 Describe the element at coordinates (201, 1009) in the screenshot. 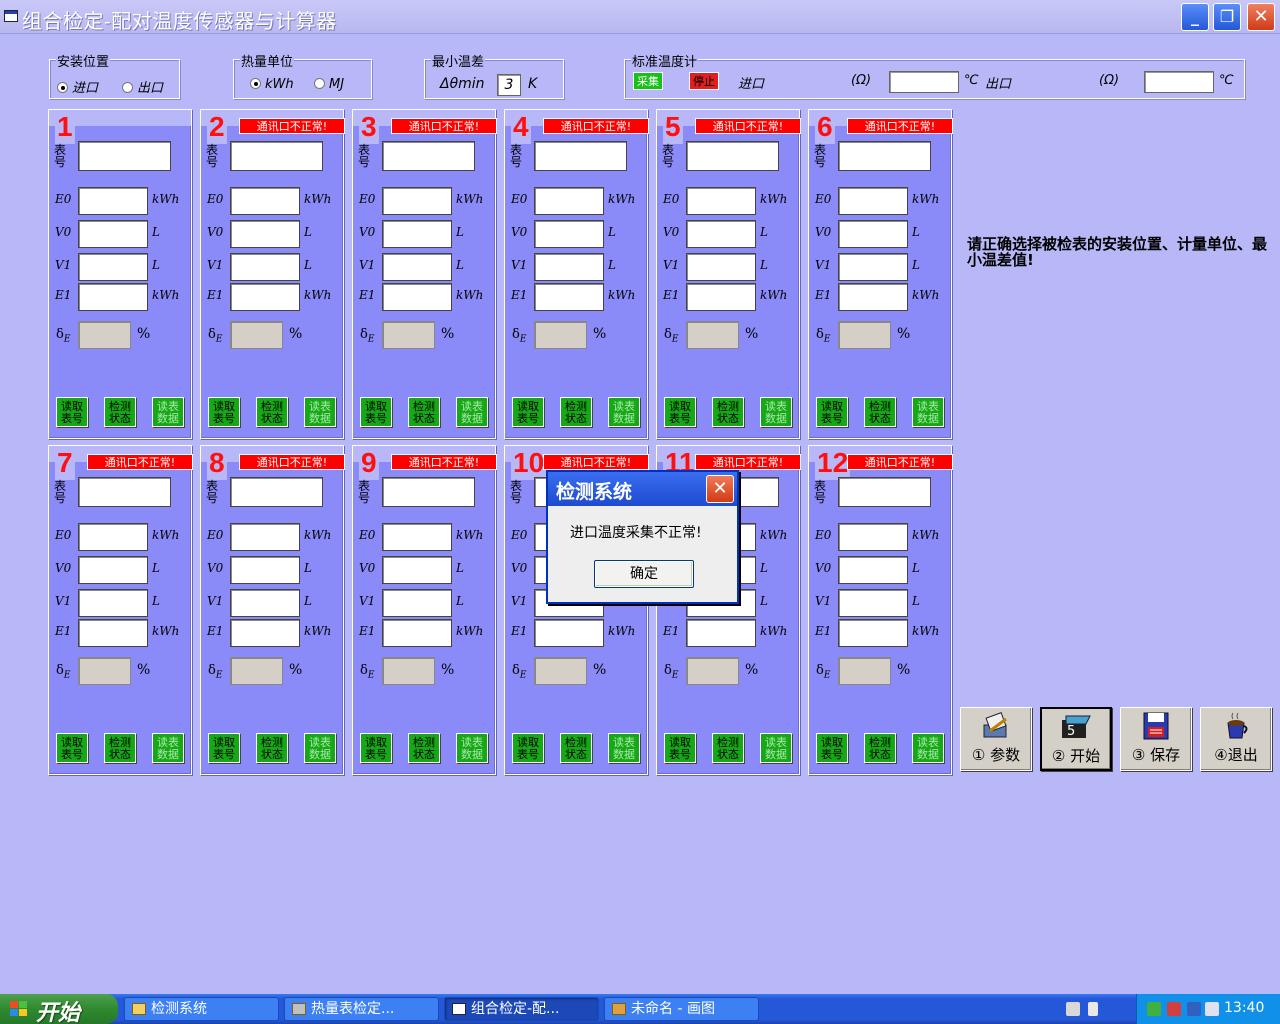

I see `task-detection-system: 检测系统` at that location.